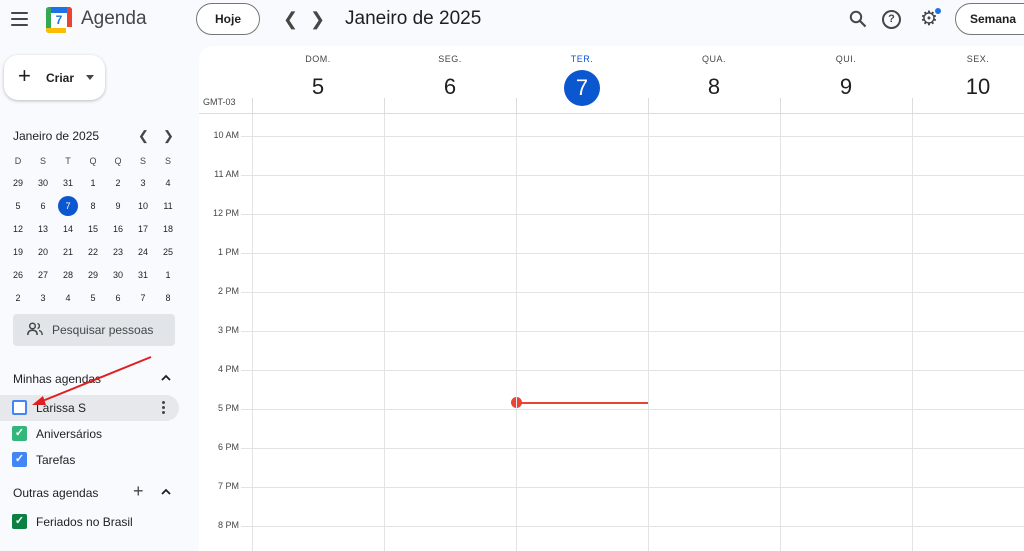  I want to click on mini-weekday-label: Q, so click(118, 161).